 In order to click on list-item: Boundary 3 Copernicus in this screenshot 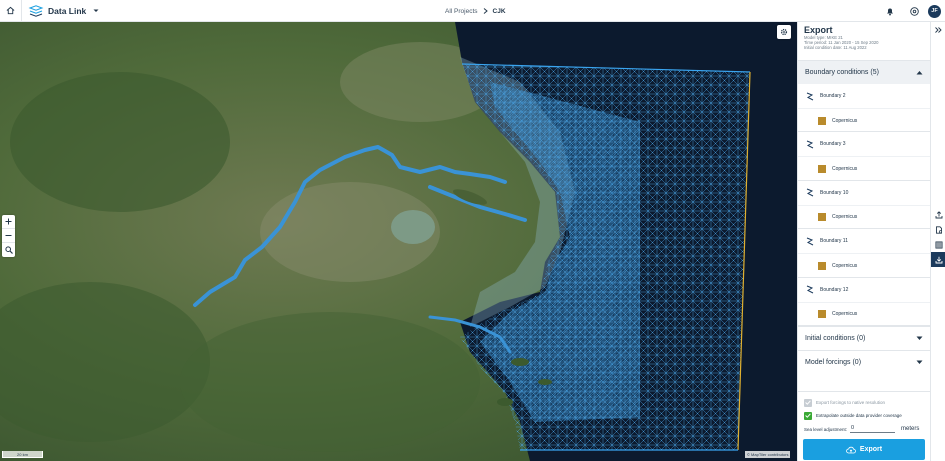, I will do `click(864, 156)`.